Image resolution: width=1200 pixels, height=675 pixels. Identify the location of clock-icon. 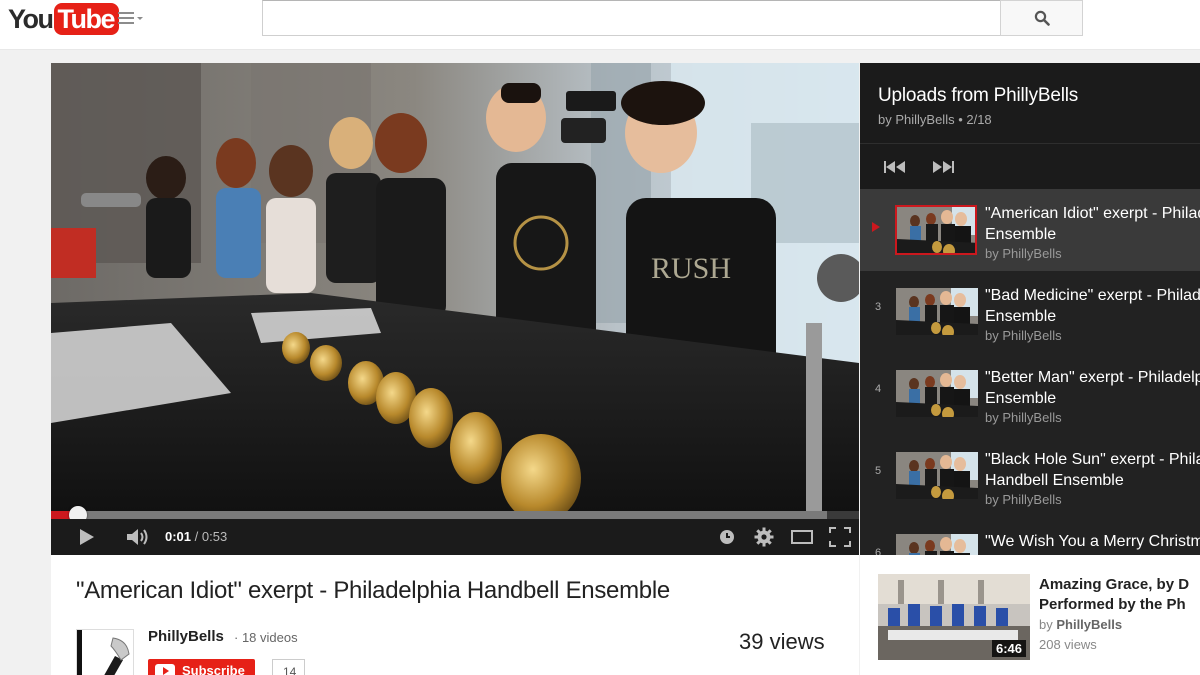
(727, 537).